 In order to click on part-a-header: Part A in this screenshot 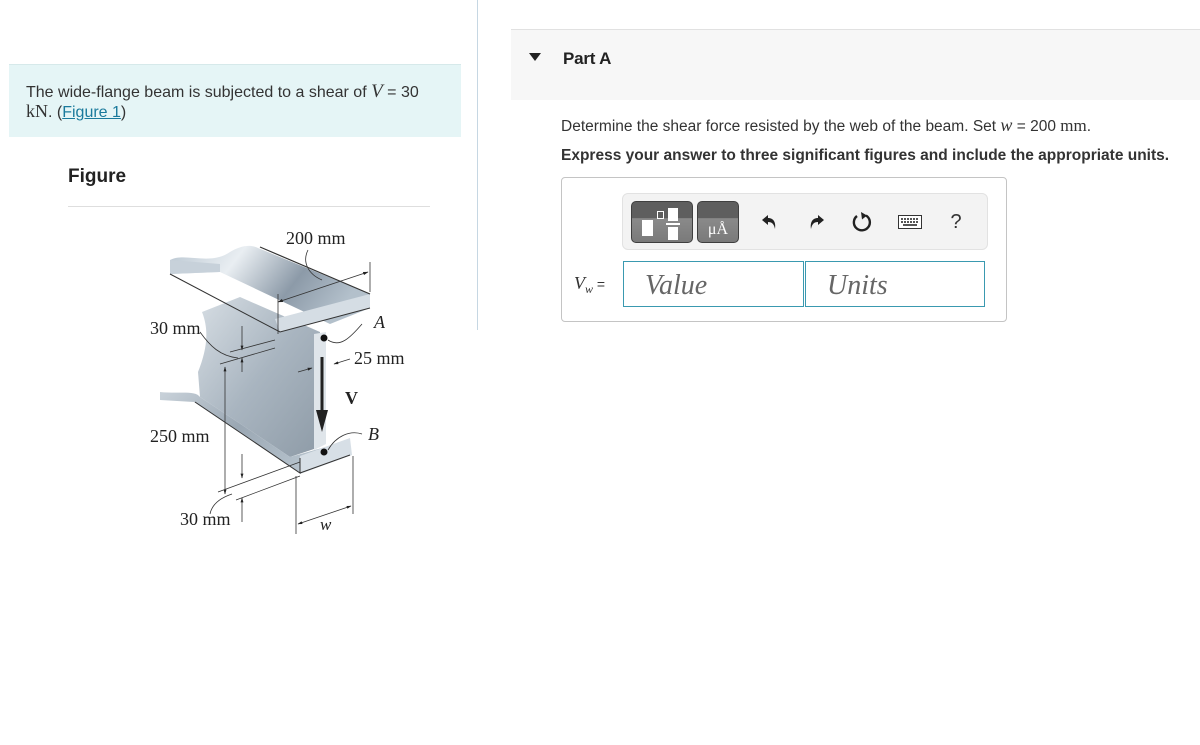, I will do `click(855, 64)`.